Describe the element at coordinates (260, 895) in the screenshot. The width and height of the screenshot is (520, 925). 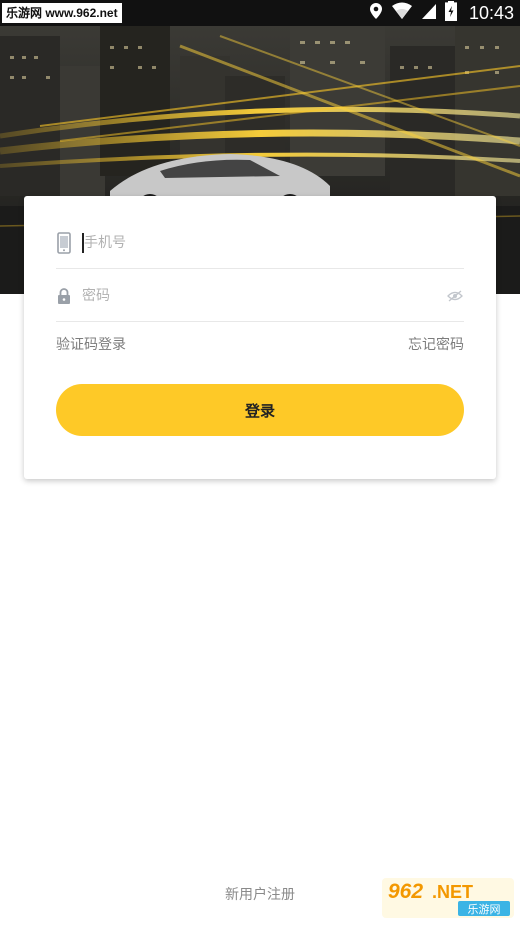
I see `register-link: 新用户注册` at that location.